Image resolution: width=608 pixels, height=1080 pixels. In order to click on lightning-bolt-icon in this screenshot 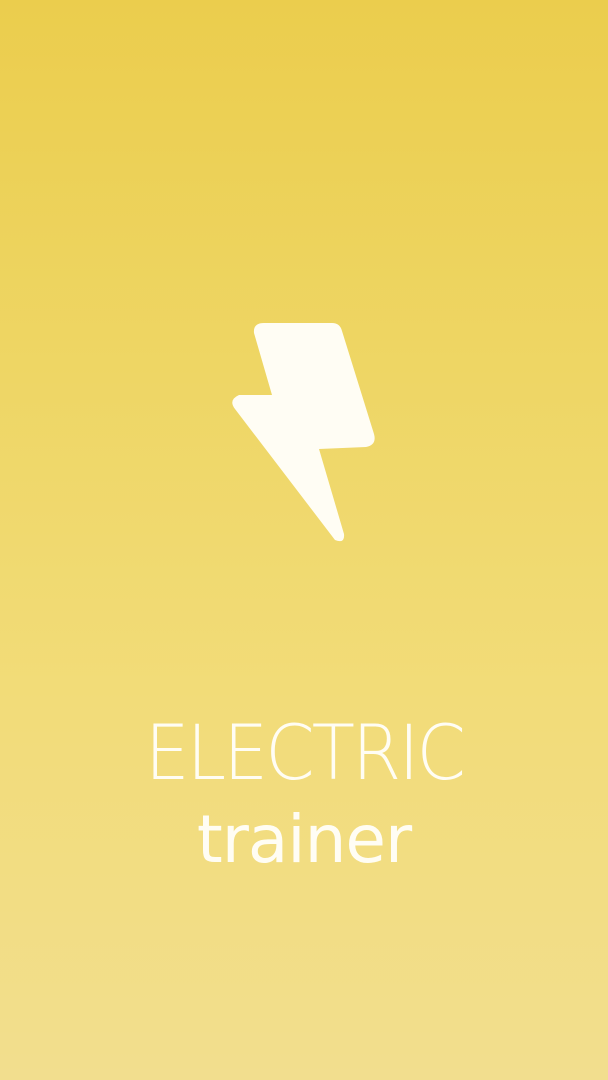, I will do `click(304, 432)`.